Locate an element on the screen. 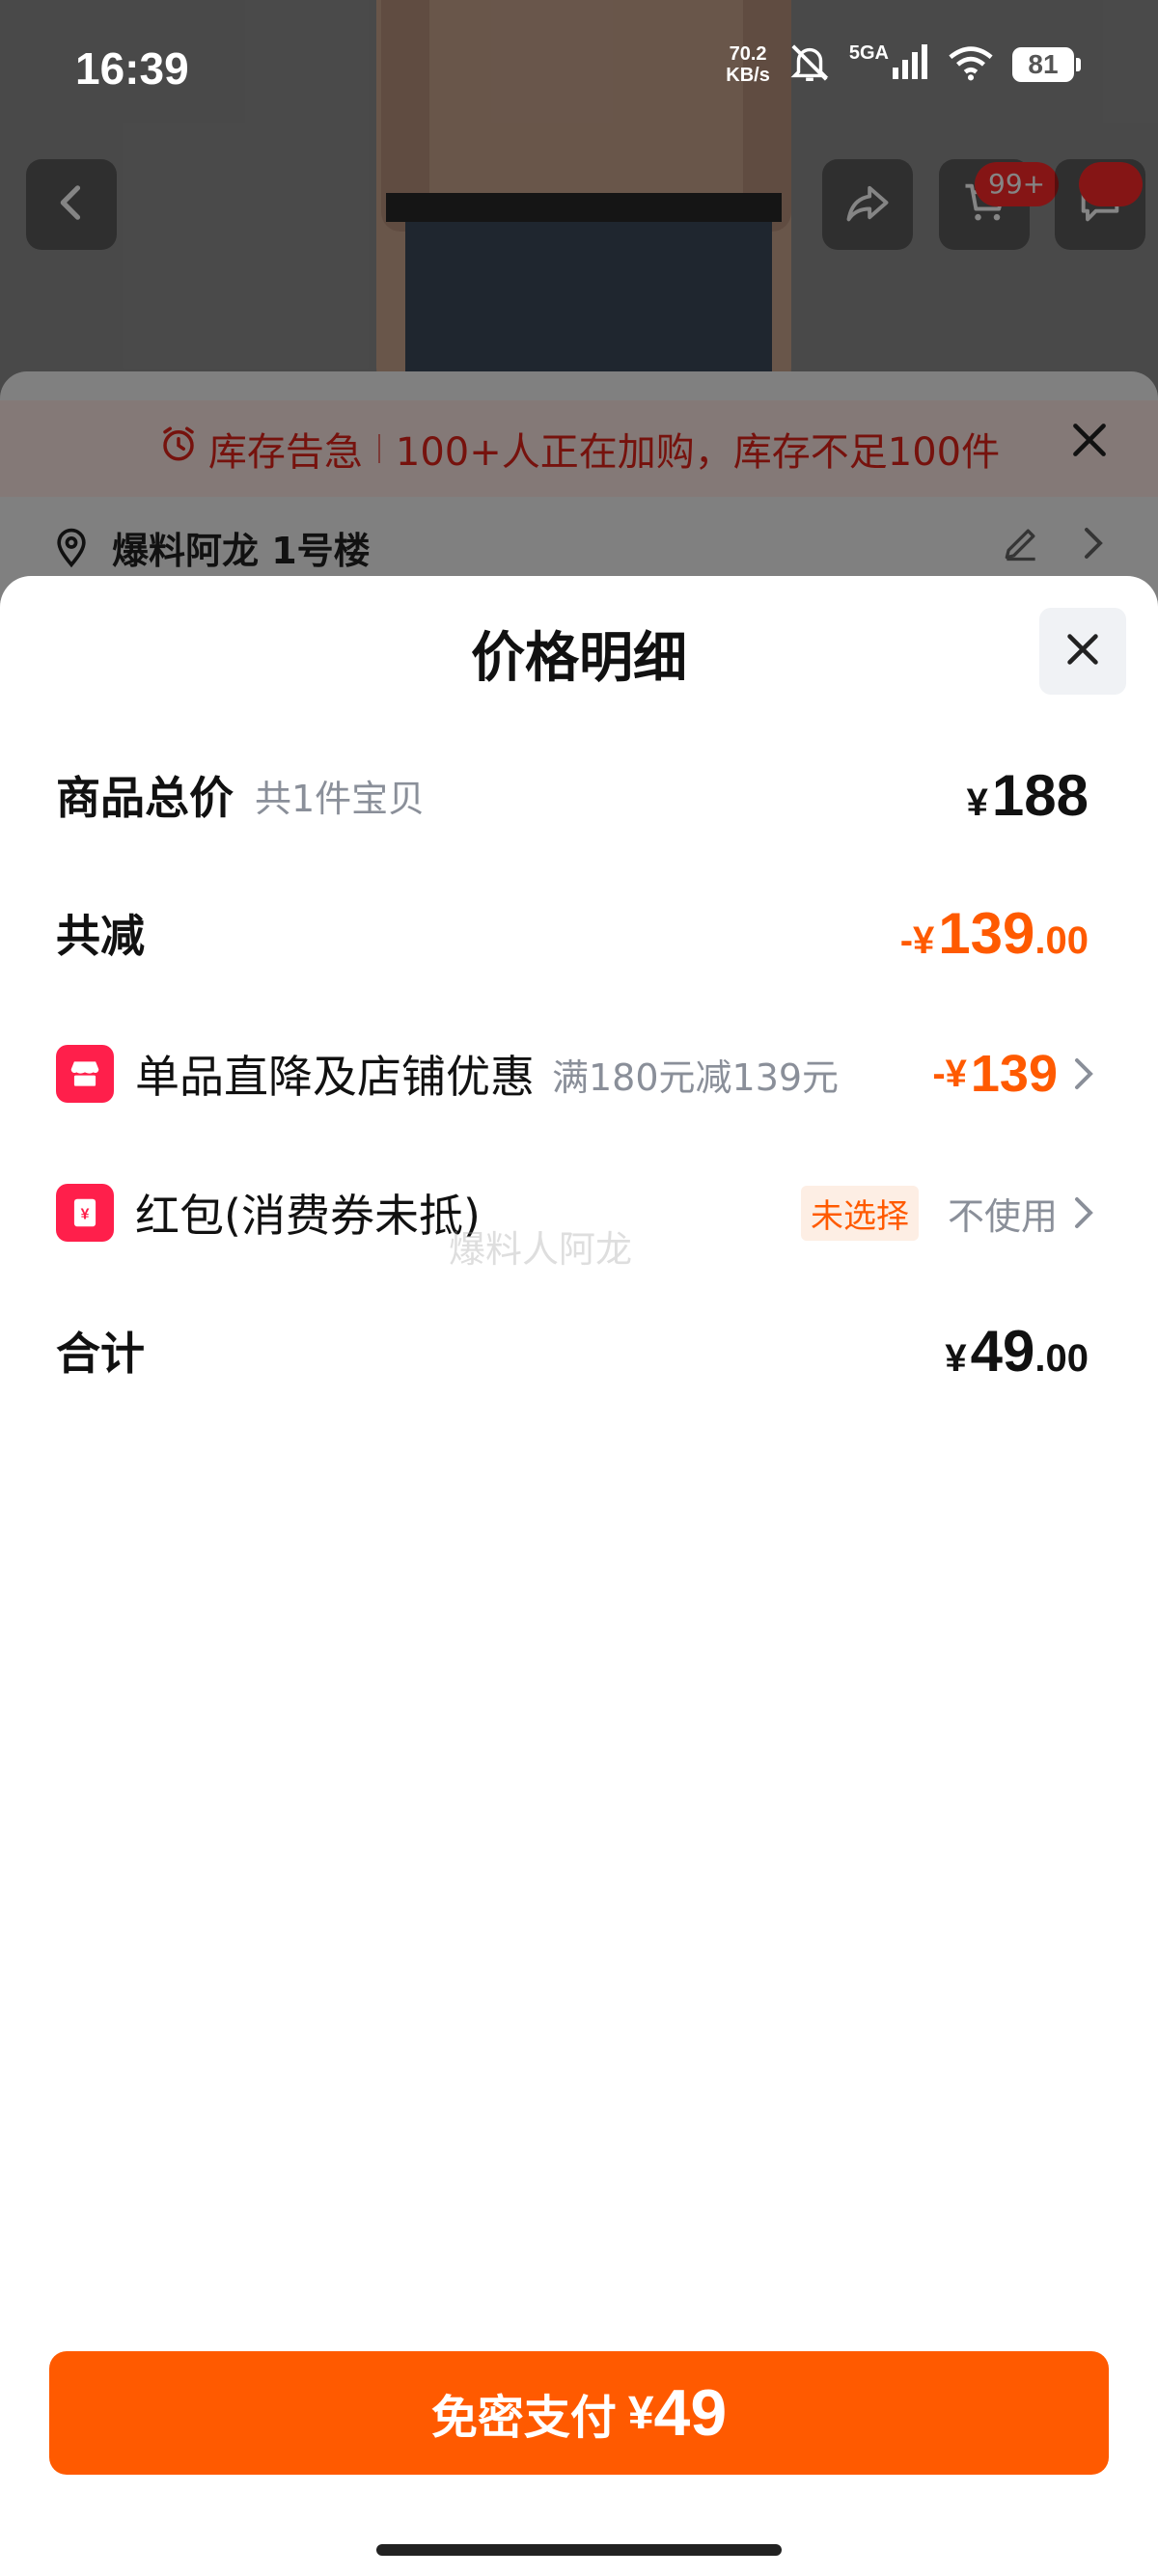  sheet-close-button is located at coordinates (1082, 652).